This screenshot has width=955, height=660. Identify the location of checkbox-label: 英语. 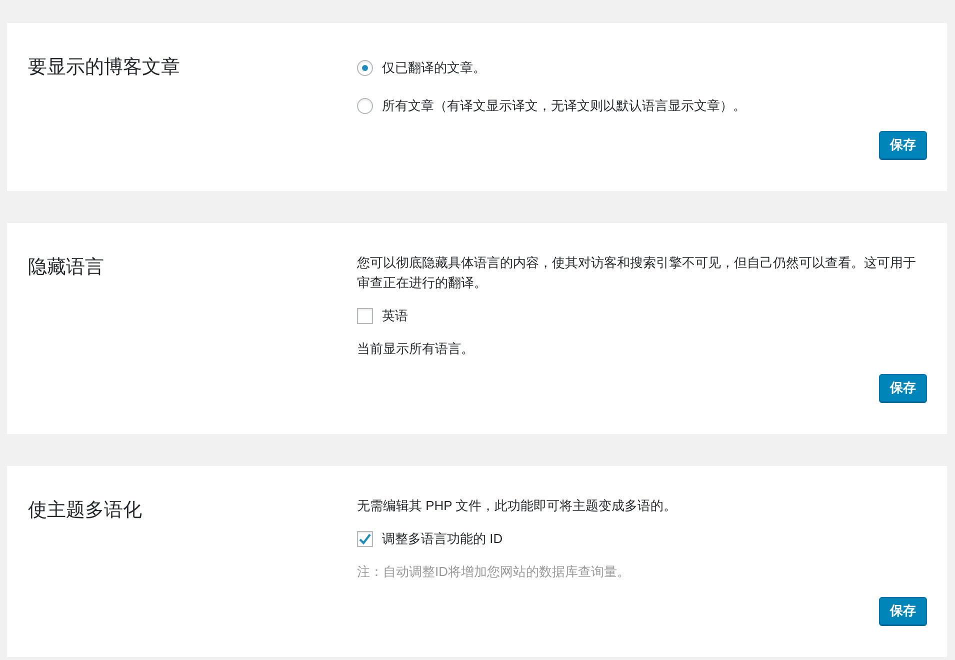
(395, 316).